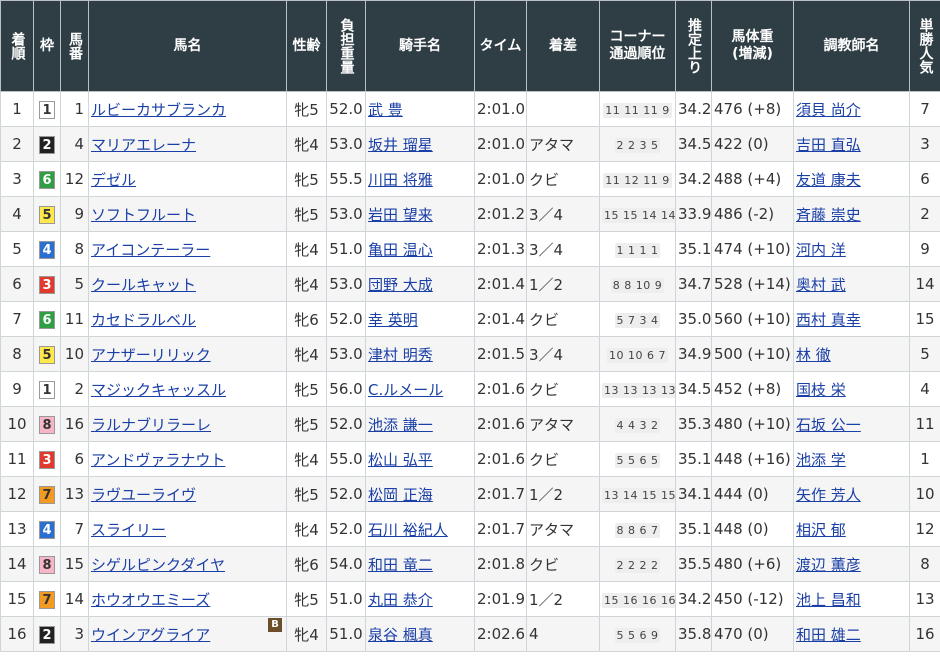 Image resolution: width=940 pixels, height=662 pixels. Describe the element at coordinates (752, 494) in the screenshot. I see `body-weight: 444 (0)` at that location.